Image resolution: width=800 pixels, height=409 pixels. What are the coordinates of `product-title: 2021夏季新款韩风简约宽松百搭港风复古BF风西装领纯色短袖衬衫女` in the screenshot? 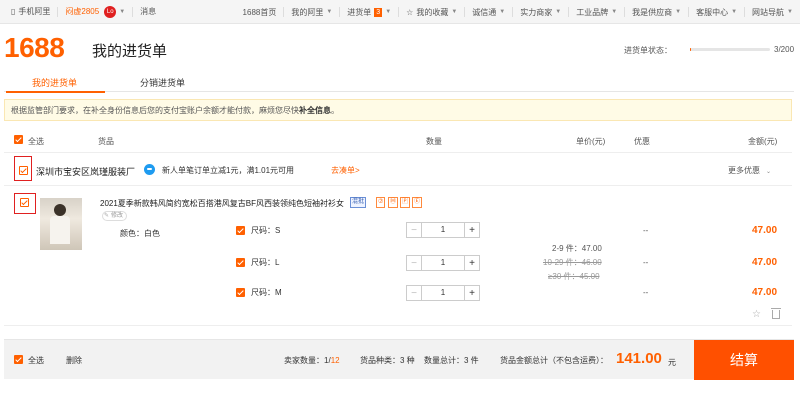 It's located at (222, 203).